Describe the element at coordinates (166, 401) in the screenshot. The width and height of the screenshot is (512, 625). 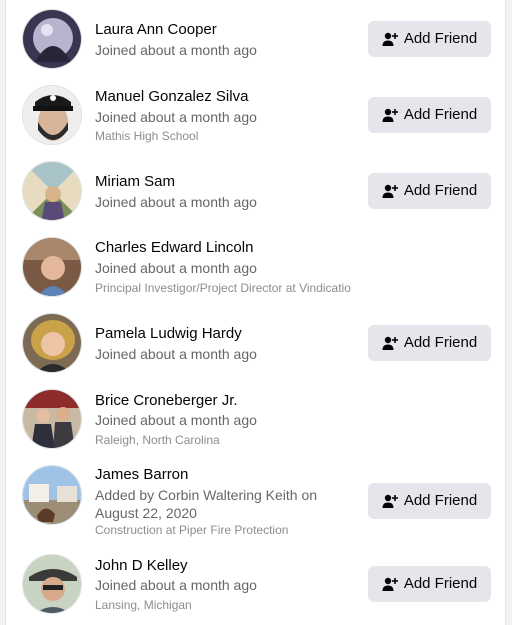
I see `member-name: Brice Croneberger Jr.` at that location.